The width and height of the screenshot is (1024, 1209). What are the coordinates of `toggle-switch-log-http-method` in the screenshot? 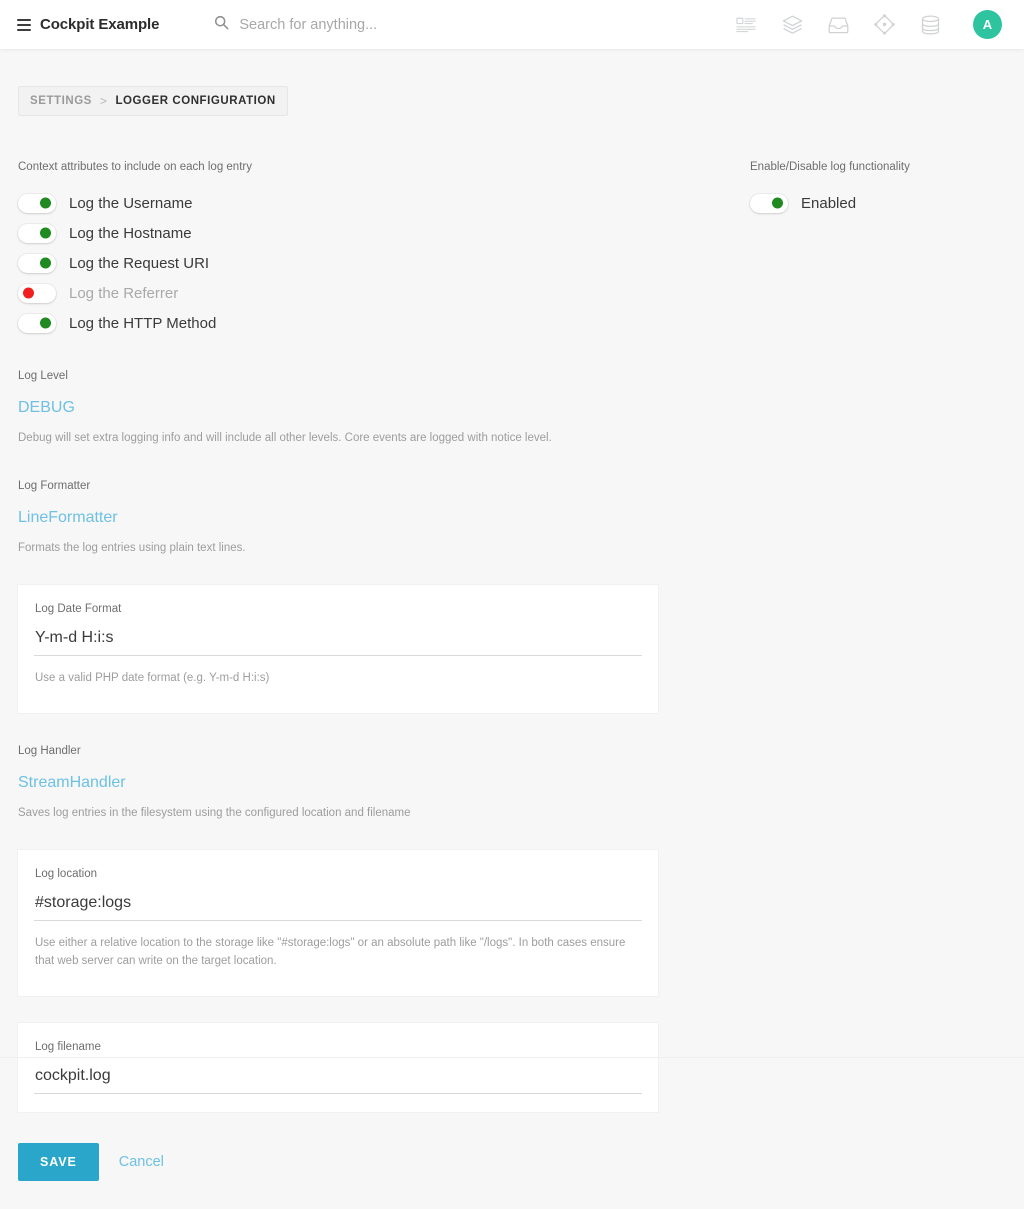 It's located at (37, 323).